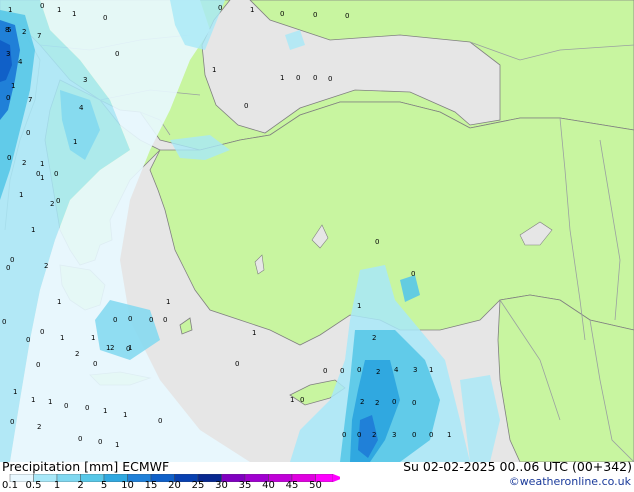 The height and width of the screenshot is (492, 634). Describe the element at coordinates (245, 485) in the screenshot. I see `legend-tick-label: 35` at that location.